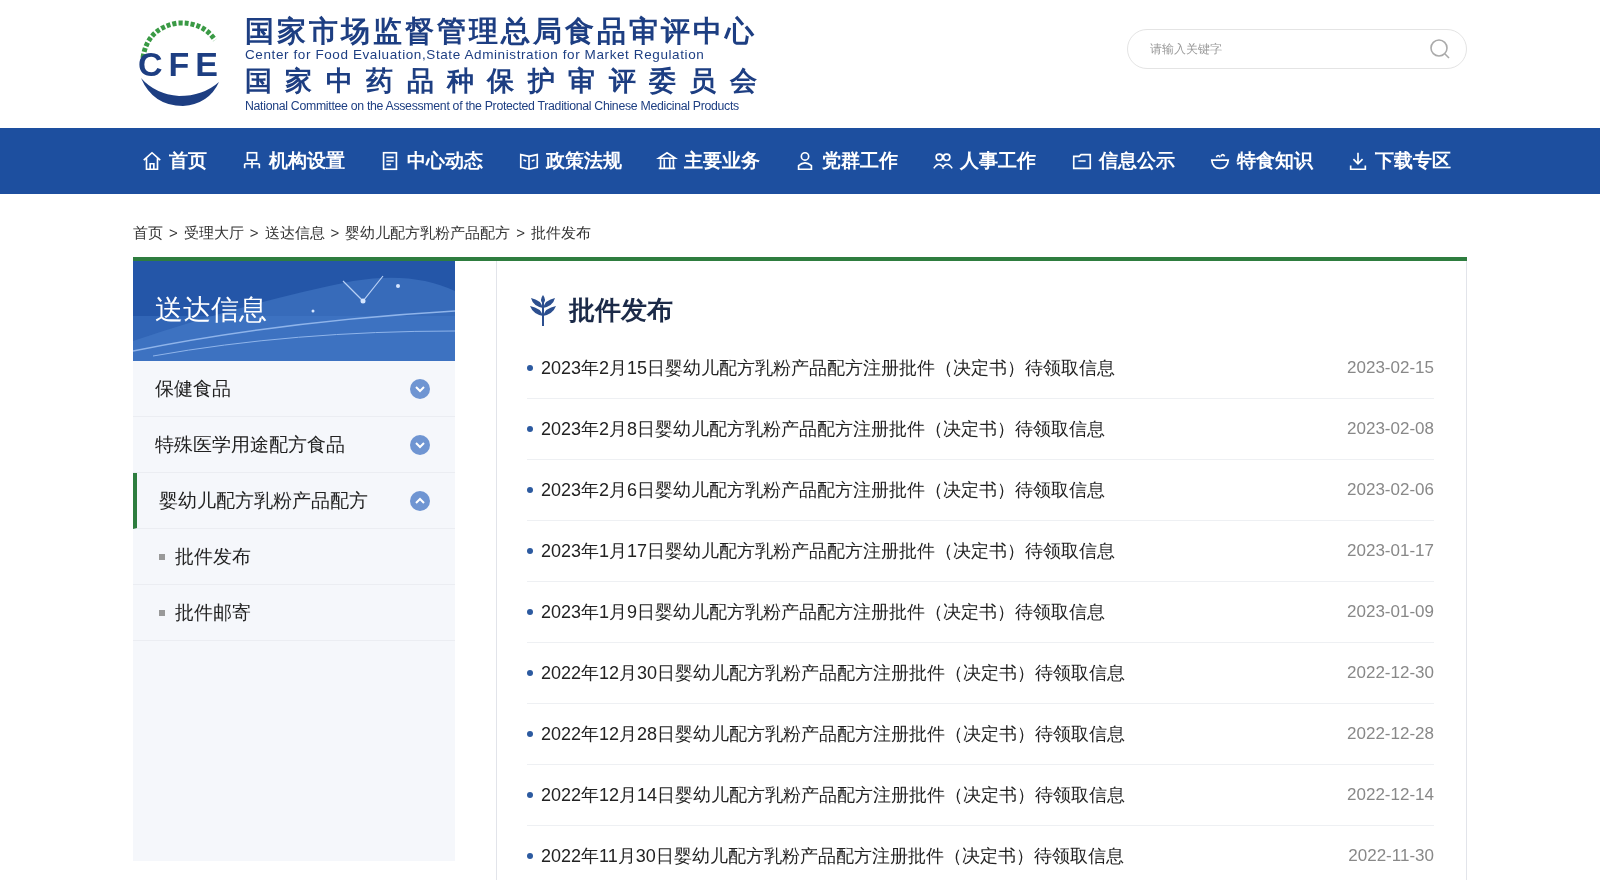 The image size is (1600, 880). Describe the element at coordinates (508, 81) in the screenshot. I see `committee-title: 国家中药品种保护审评委员会` at that location.